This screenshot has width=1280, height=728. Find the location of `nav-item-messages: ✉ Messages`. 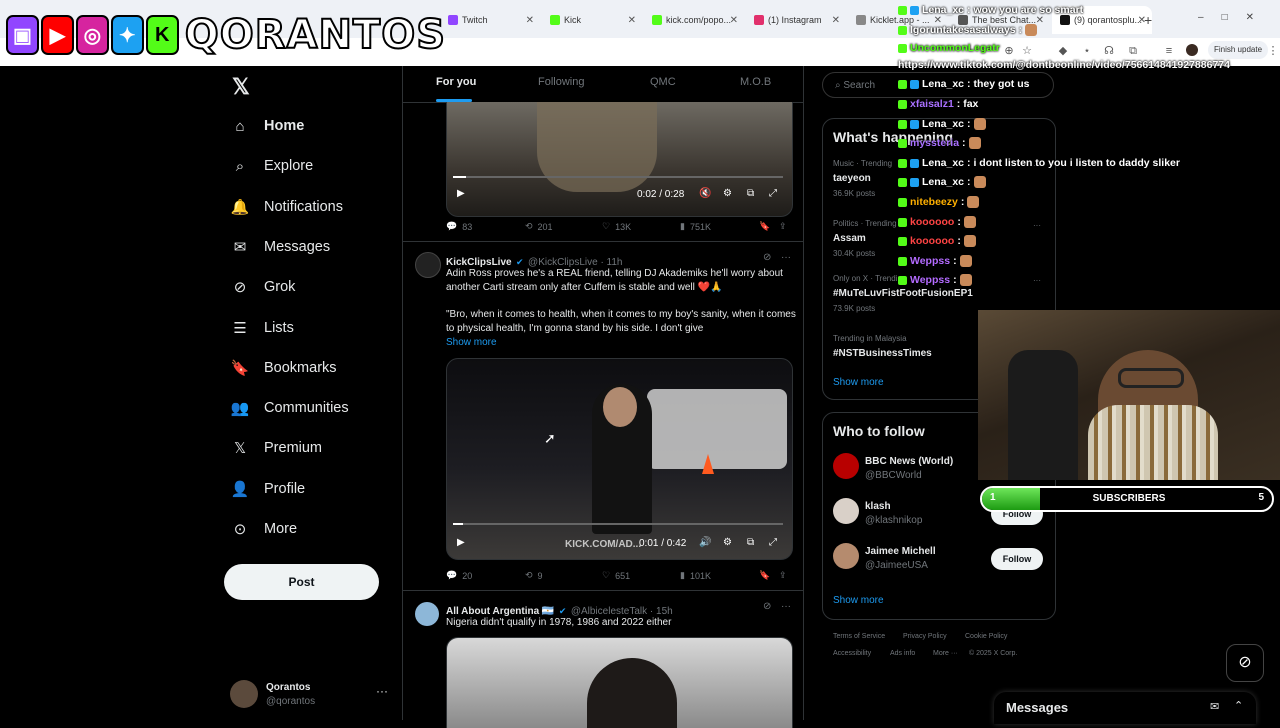

nav-item-messages: ✉ Messages is located at coordinates (280, 247).